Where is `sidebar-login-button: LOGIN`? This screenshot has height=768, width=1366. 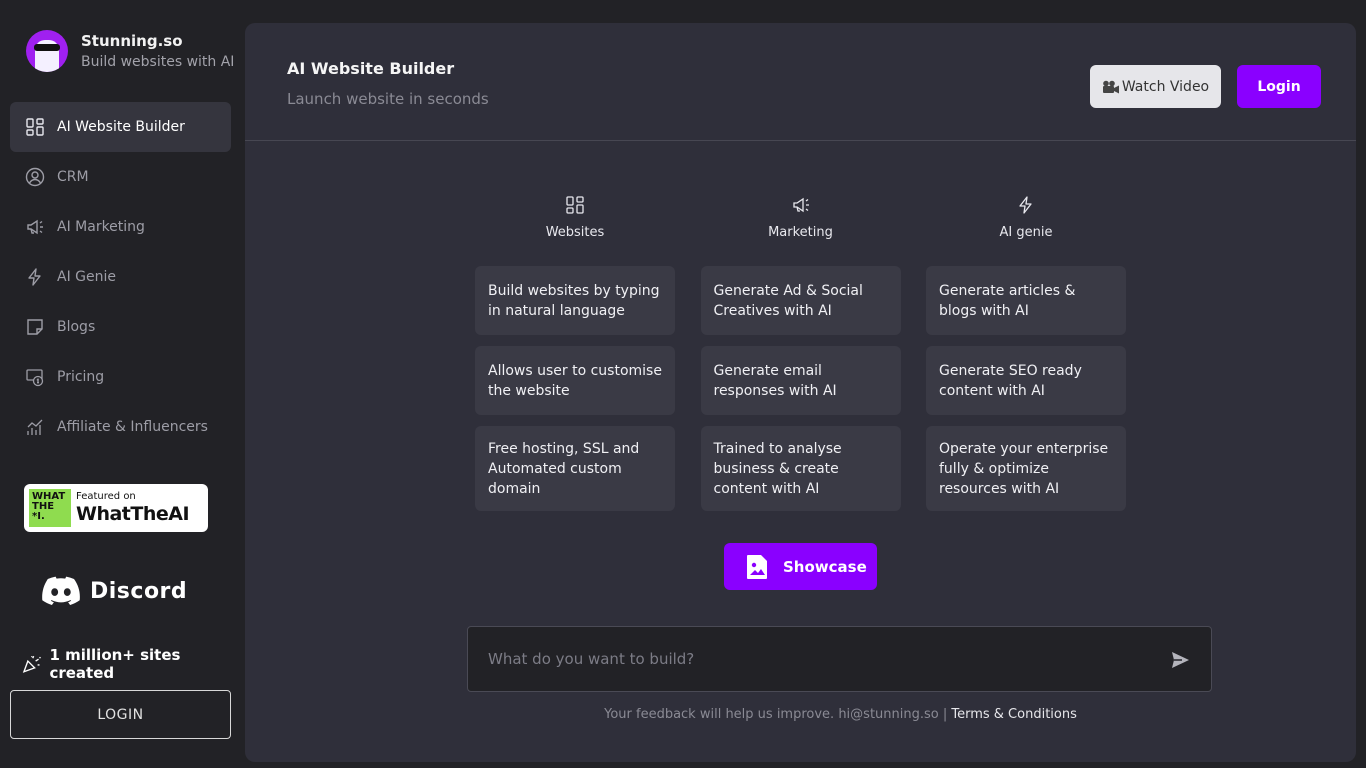 sidebar-login-button: LOGIN is located at coordinates (120, 714).